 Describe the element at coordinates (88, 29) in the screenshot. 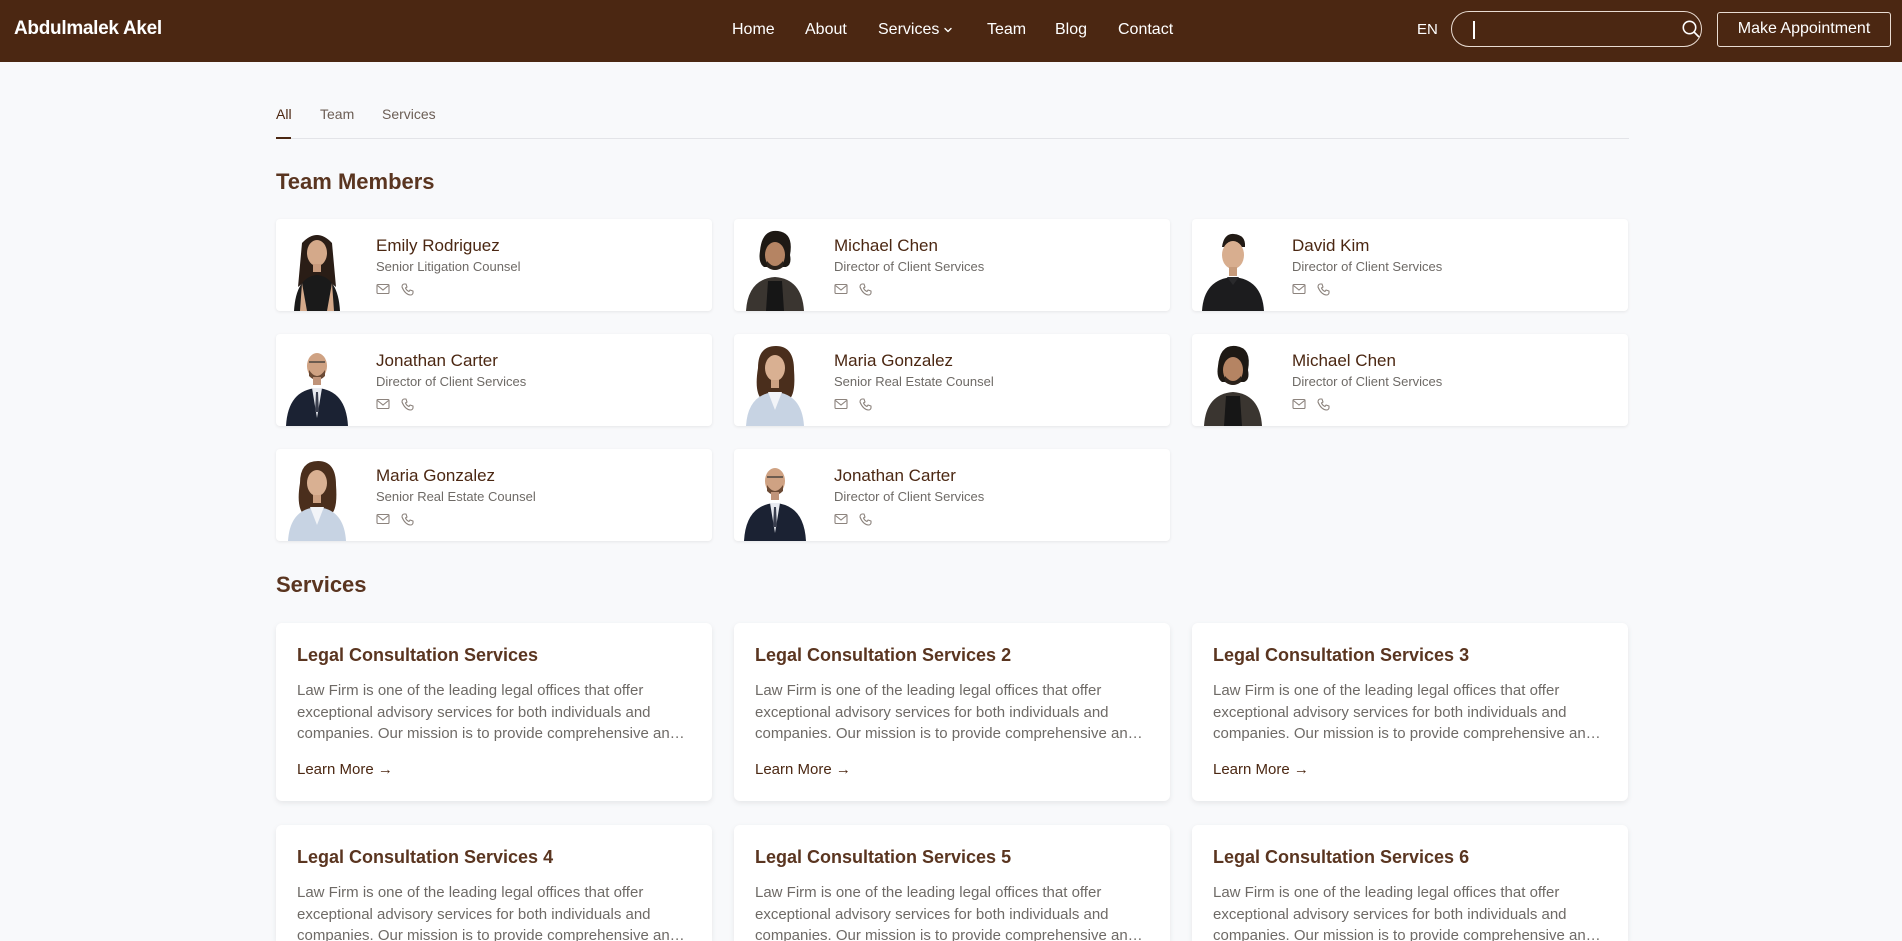

I see `brand-logo: Abdulmalek Akel` at that location.